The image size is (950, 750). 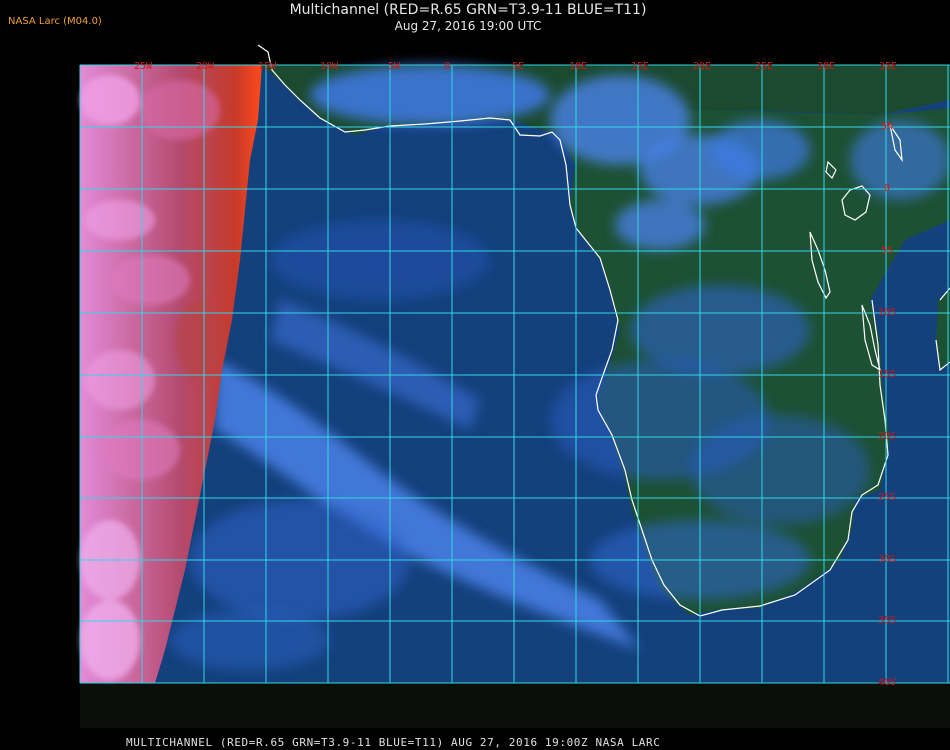 What do you see at coordinates (640, 66) in the screenshot?
I see `longitude-label: 15E` at bounding box center [640, 66].